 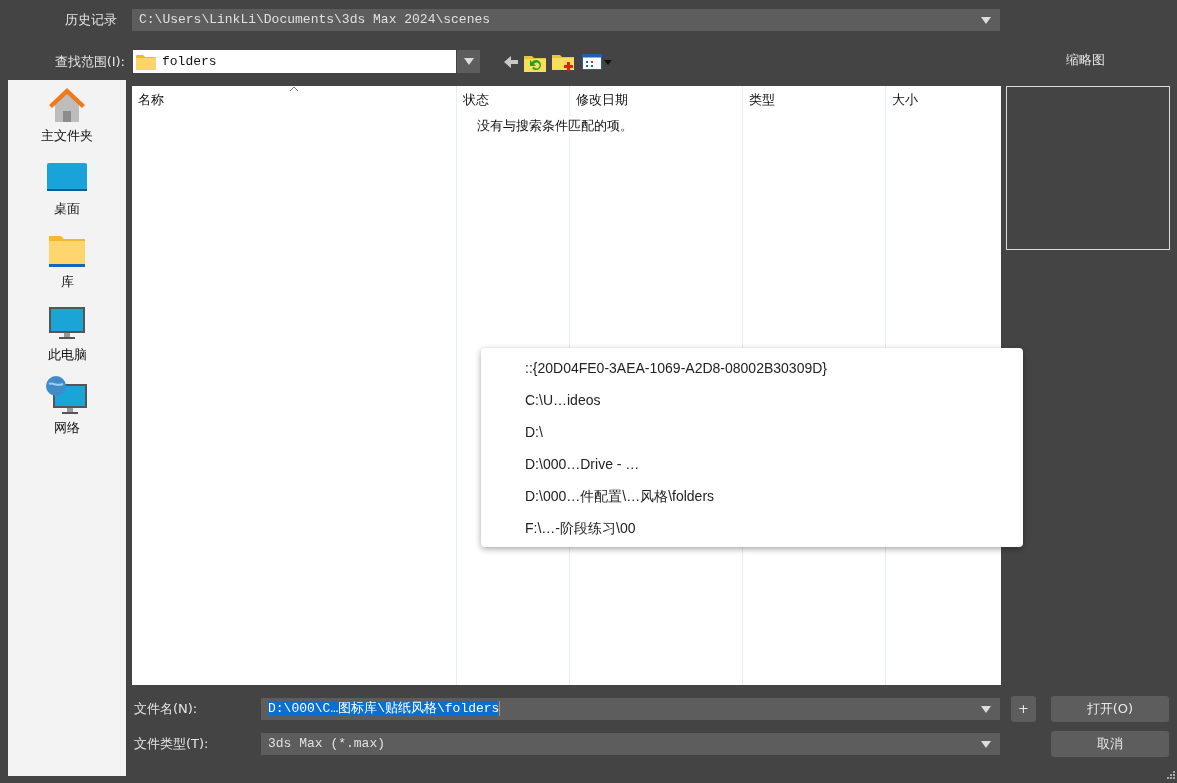 What do you see at coordinates (656, 99) in the screenshot?
I see `column-header: 修改日期` at bounding box center [656, 99].